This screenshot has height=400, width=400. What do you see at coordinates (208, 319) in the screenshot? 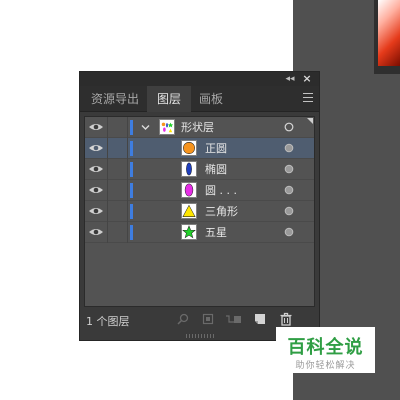
I see `make-clipping-mask-icon` at bounding box center [208, 319].